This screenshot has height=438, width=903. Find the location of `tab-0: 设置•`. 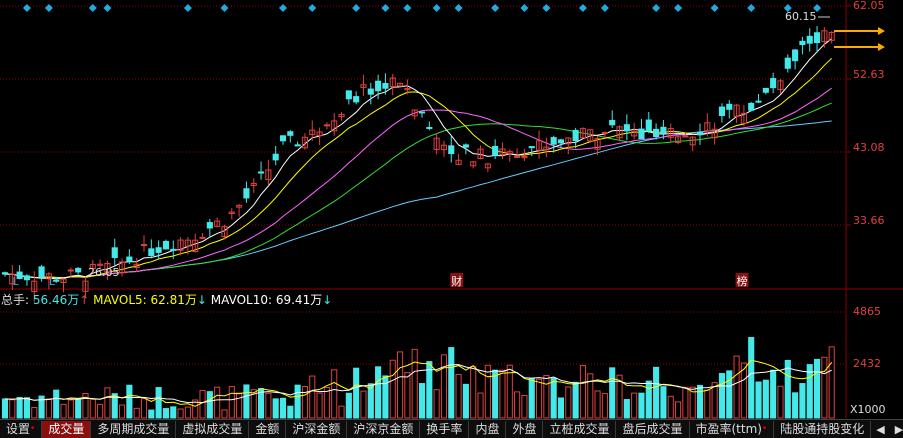

tab-0: 设置• is located at coordinates (21, 429).